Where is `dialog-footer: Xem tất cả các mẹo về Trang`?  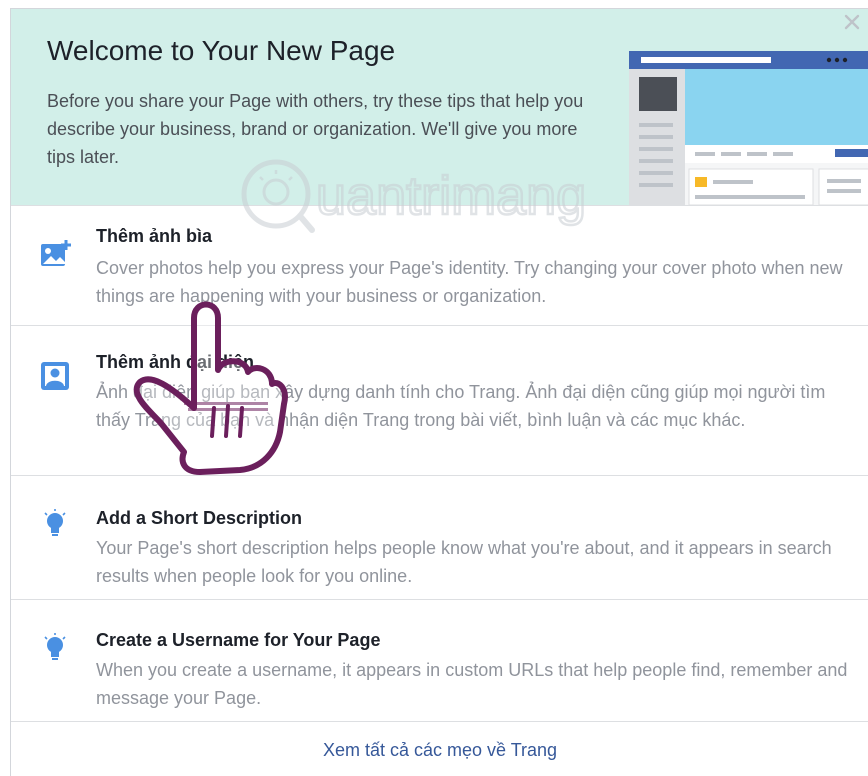
dialog-footer: Xem tất cả các mẹo về Trang is located at coordinates (439, 748).